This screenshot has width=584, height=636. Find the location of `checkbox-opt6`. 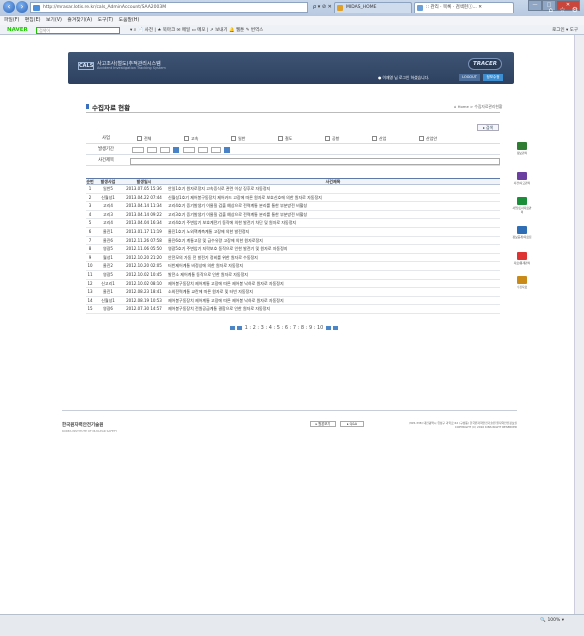

checkbox-opt6 is located at coordinates (421, 138).